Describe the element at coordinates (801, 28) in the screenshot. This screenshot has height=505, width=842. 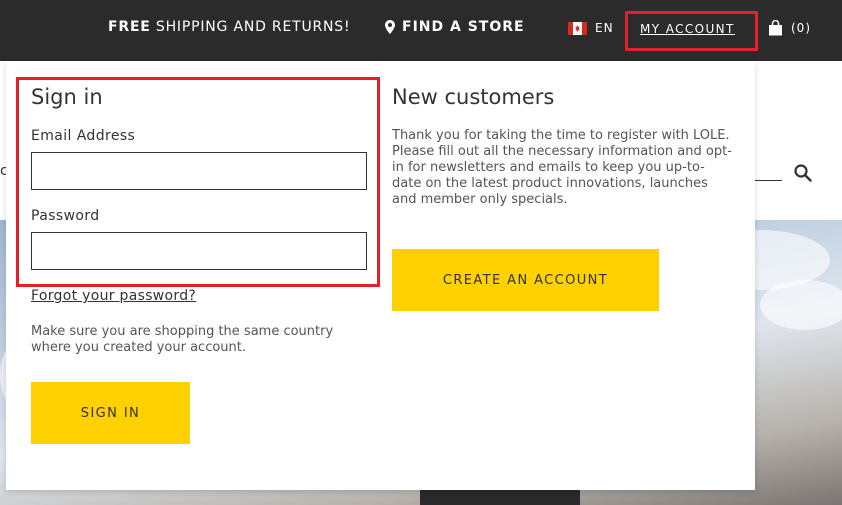
I see `cart-count: (0)` at that location.